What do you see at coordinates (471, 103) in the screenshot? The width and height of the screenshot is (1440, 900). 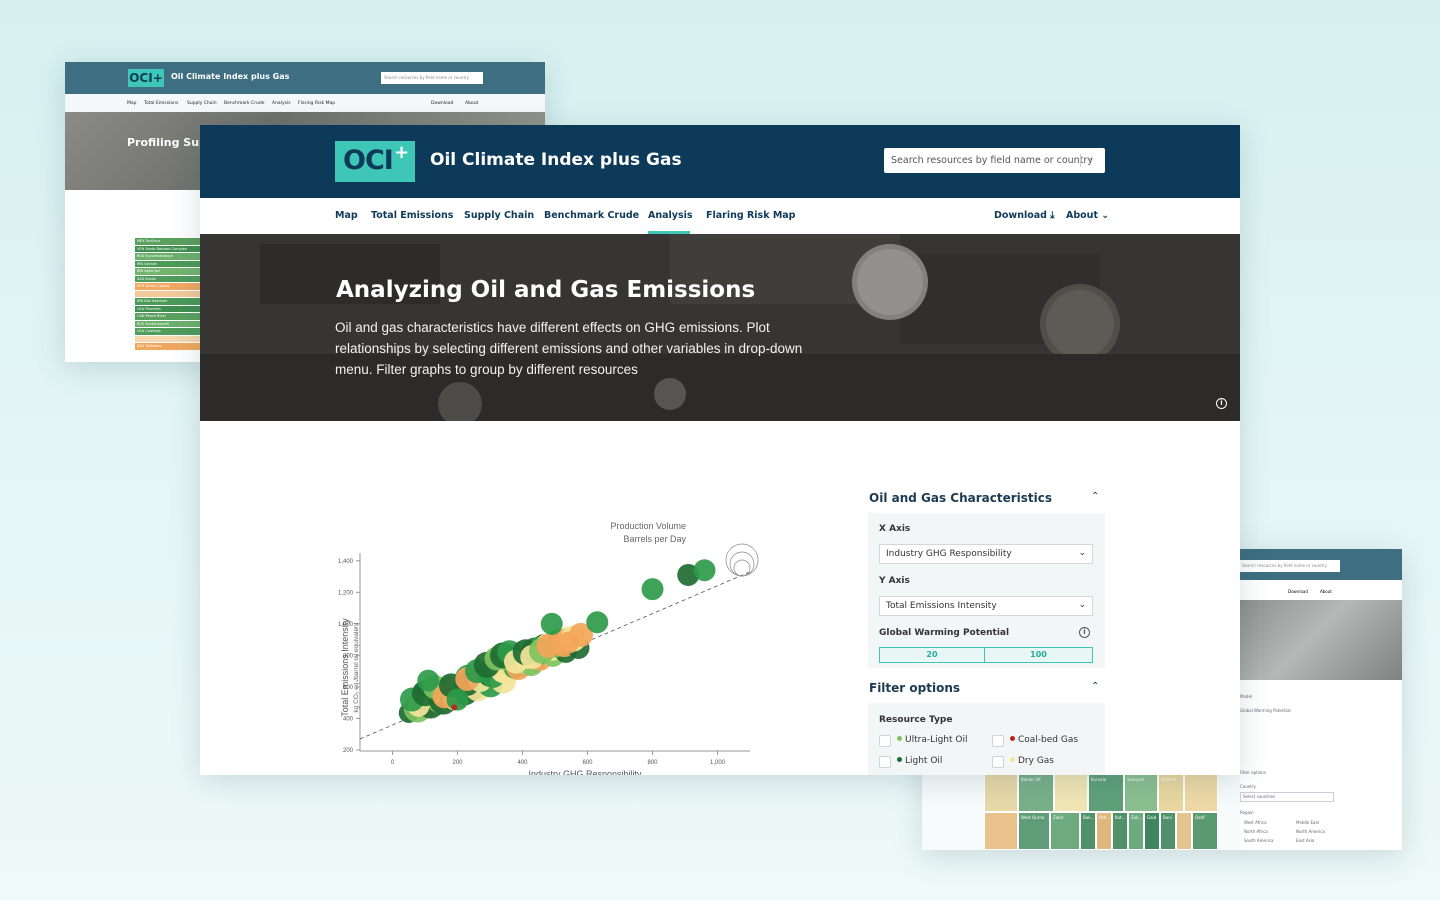 I see `bl-about: About` at bounding box center [471, 103].